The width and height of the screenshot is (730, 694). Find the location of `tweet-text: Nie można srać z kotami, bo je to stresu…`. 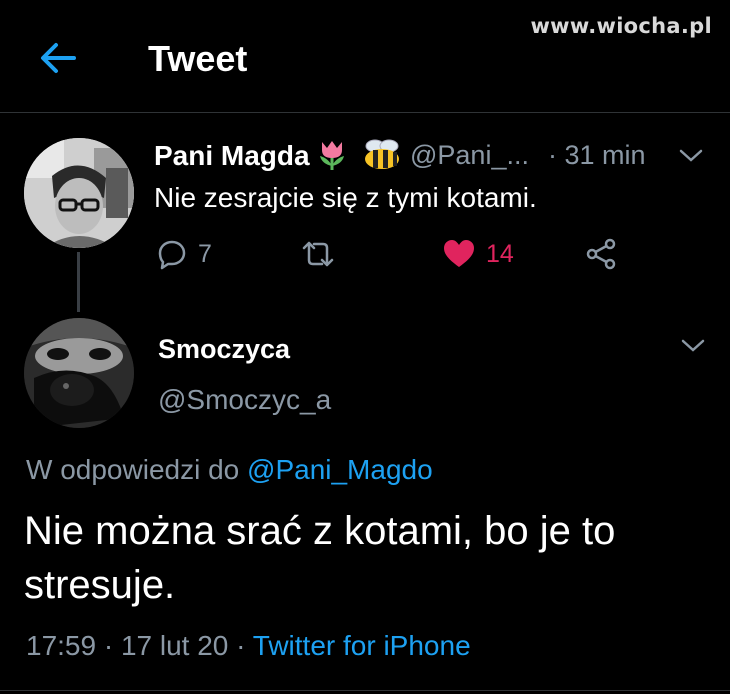

tweet-text: Nie można srać z kotami, bo je to stresu… is located at coordinates (320, 558).